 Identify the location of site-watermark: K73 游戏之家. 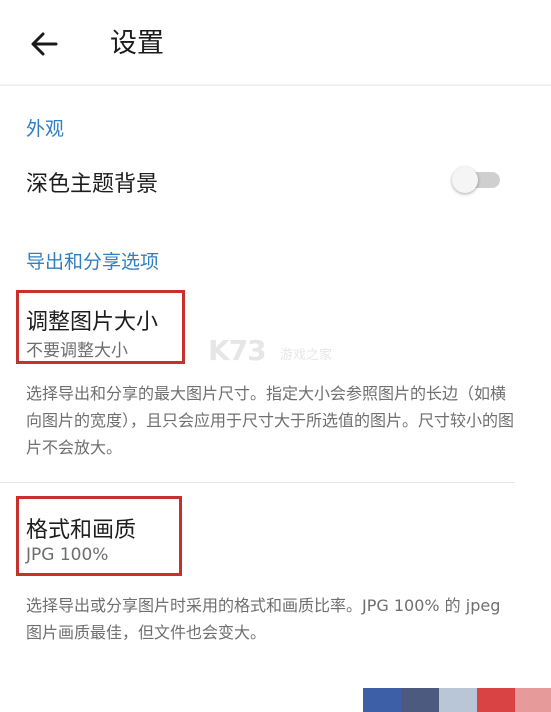
(278, 354).